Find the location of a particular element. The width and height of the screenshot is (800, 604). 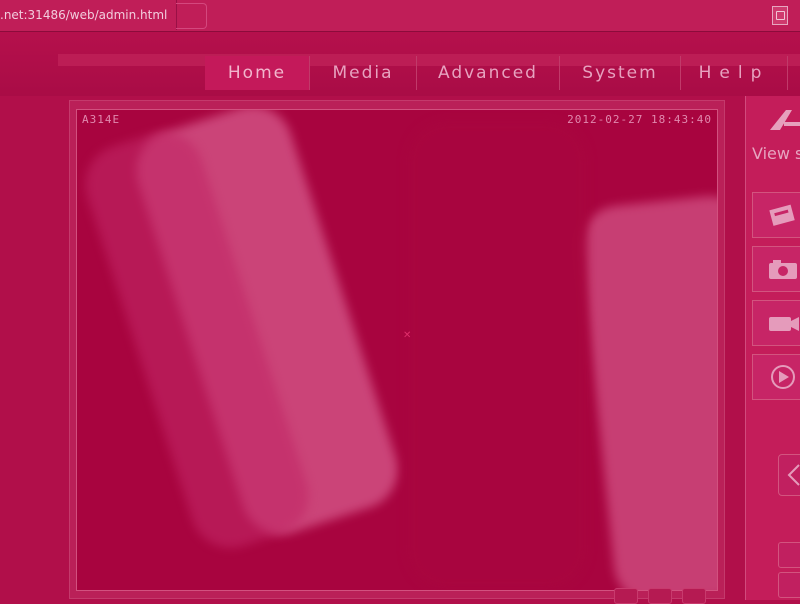

browser-address-bar: .net:31486/web/admin.html is located at coordinates (400, 16).